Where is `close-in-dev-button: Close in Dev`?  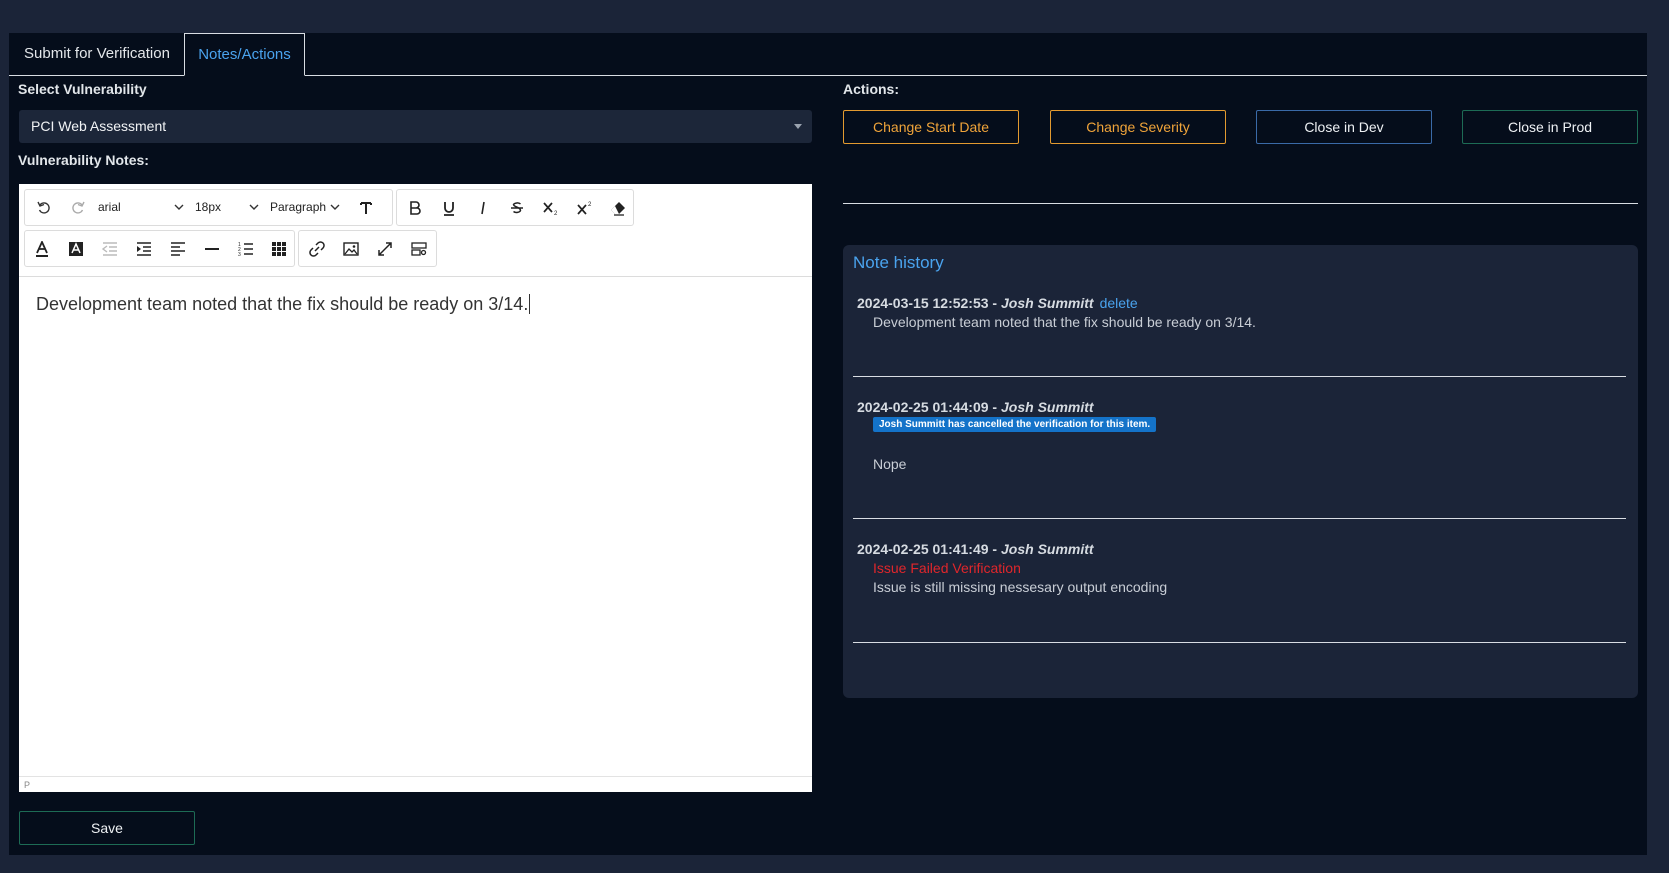
close-in-dev-button: Close in Dev is located at coordinates (1344, 127).